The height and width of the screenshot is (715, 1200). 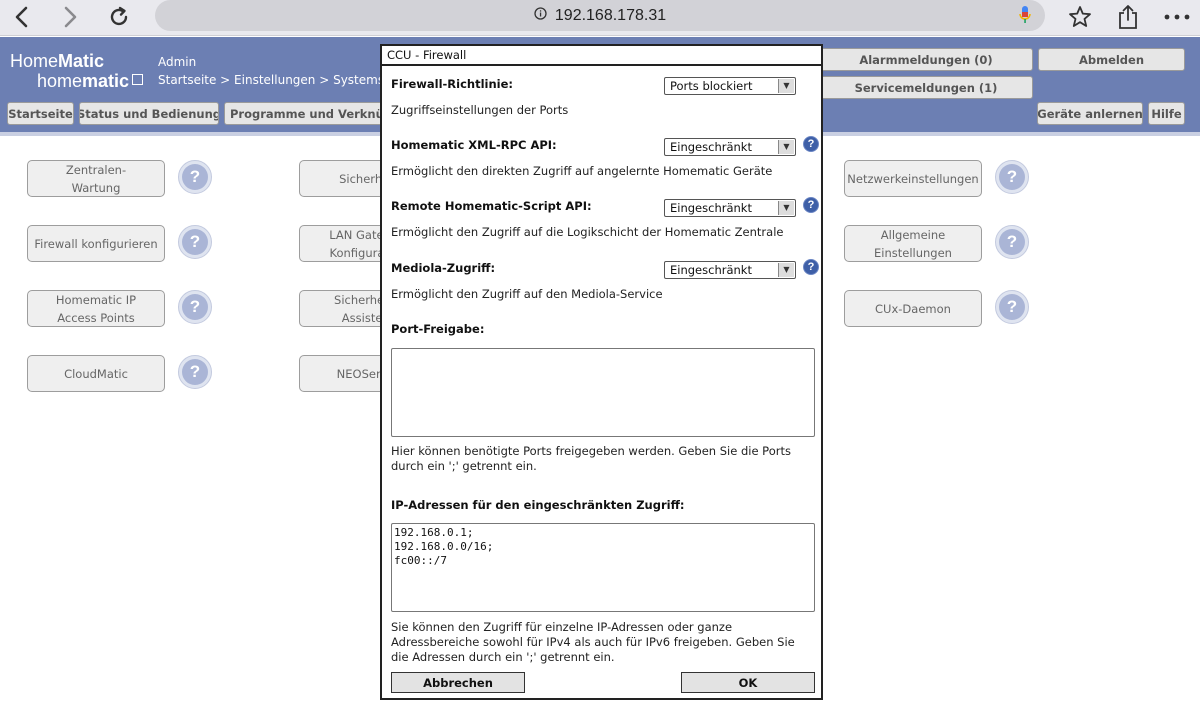 What do you see at coordinates (1177, 17) in the screenshot?
I see `more-icon` at bounding box center [1177, 17].